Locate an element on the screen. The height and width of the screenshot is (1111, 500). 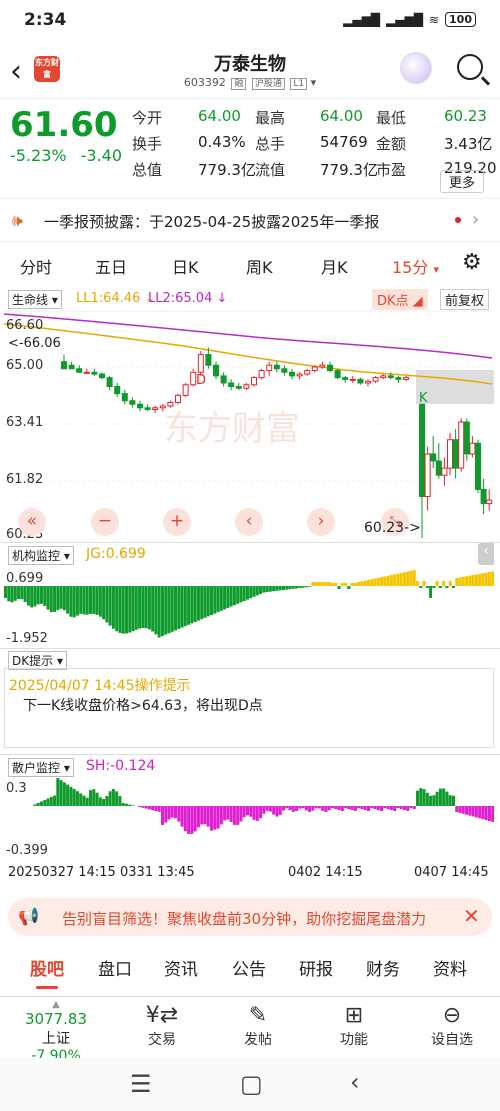
time-label-4: 0407 14:45 is located at coordinates (451, 872).